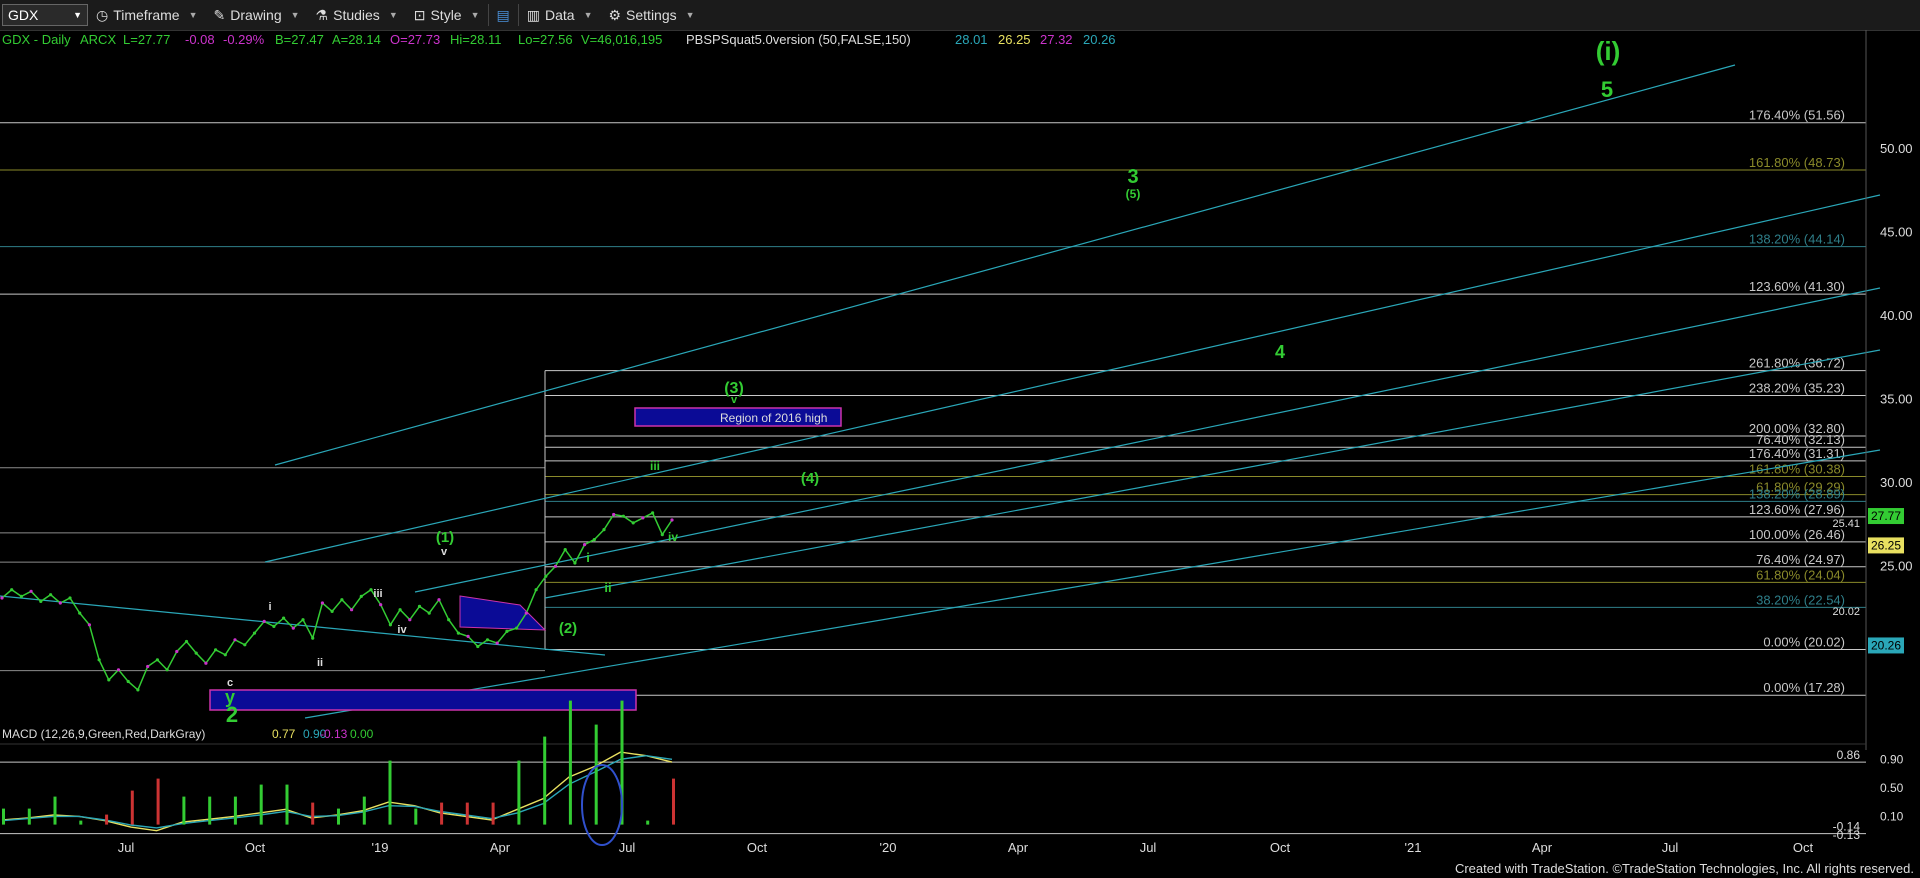 This screenshot has width=1920, height=878. What do you see at coordinates (1797, 509) in the screenshot?
I see `fib-label: 123.60% (27.96)` at bounding box center [1797, 509].